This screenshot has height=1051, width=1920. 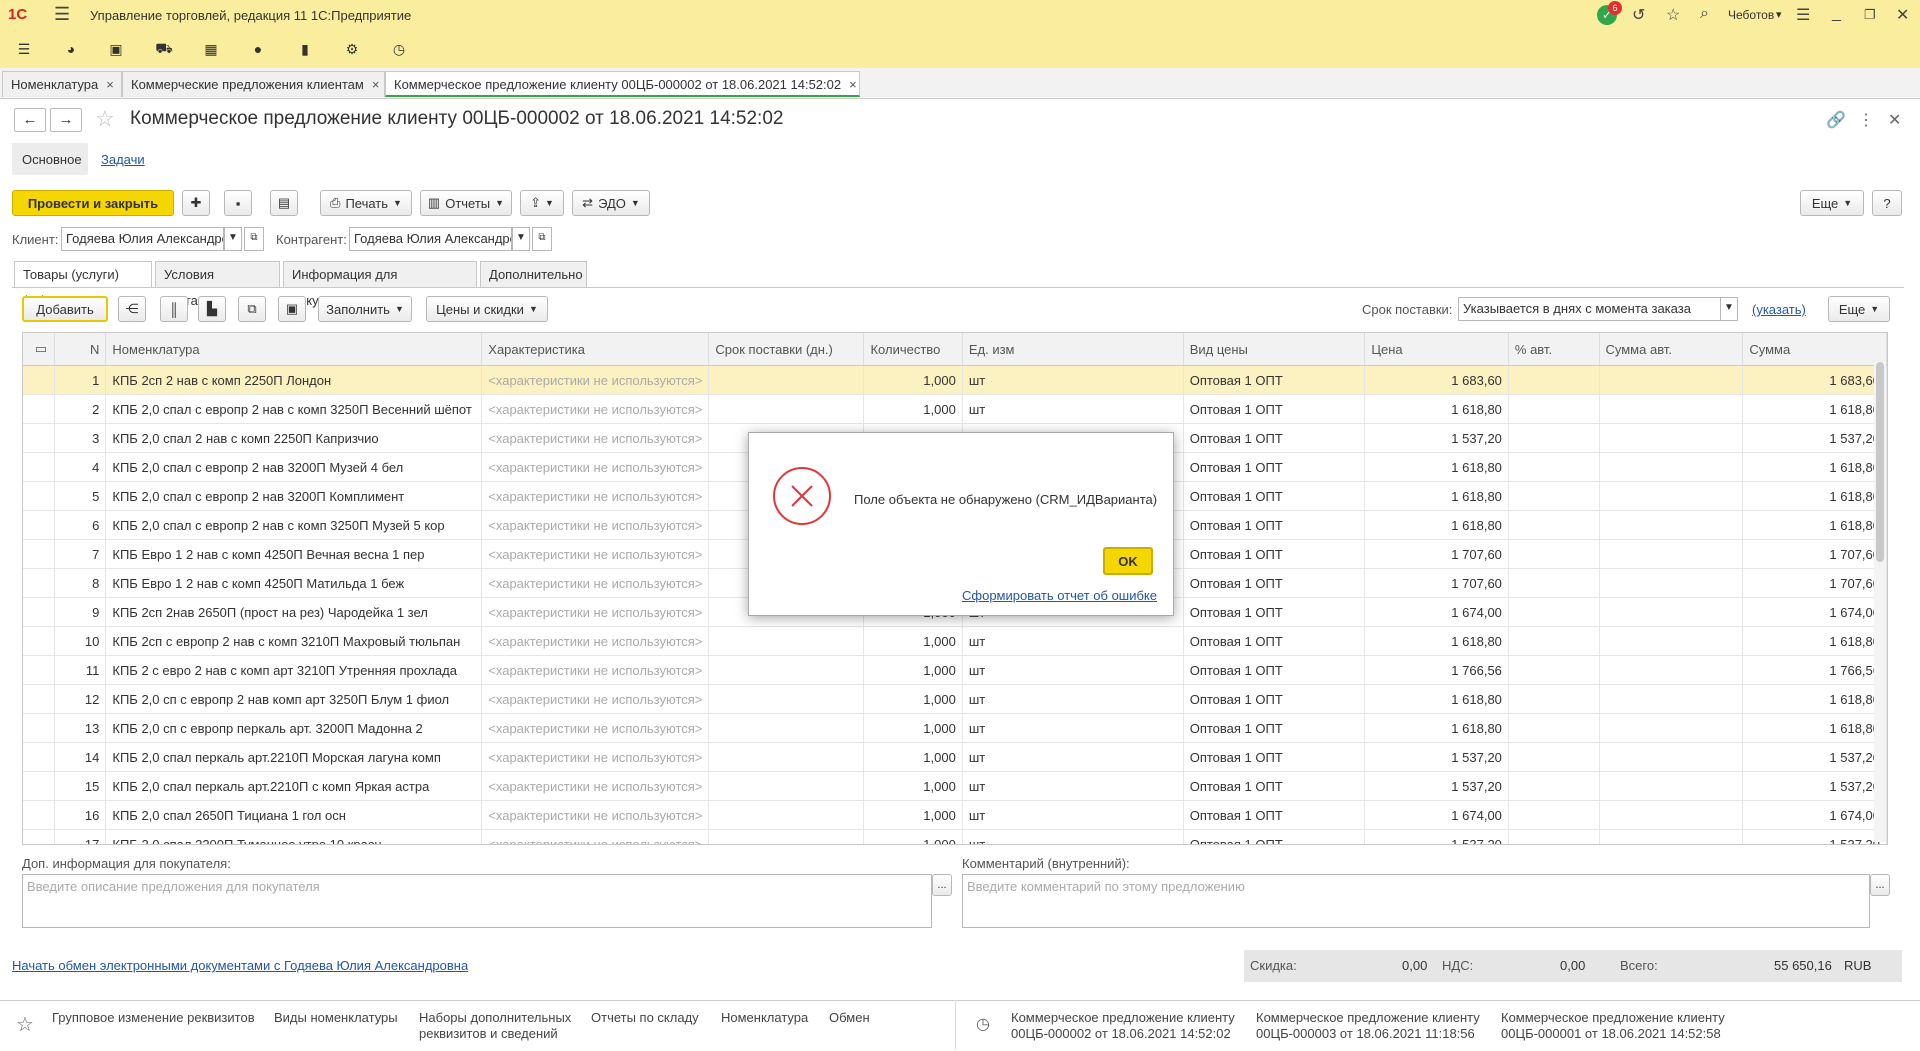 What do you see at coordinates (1814, 554) in the screenshot?
I see `row-sum: 1 707,60` at bounding box center [1814, 554].